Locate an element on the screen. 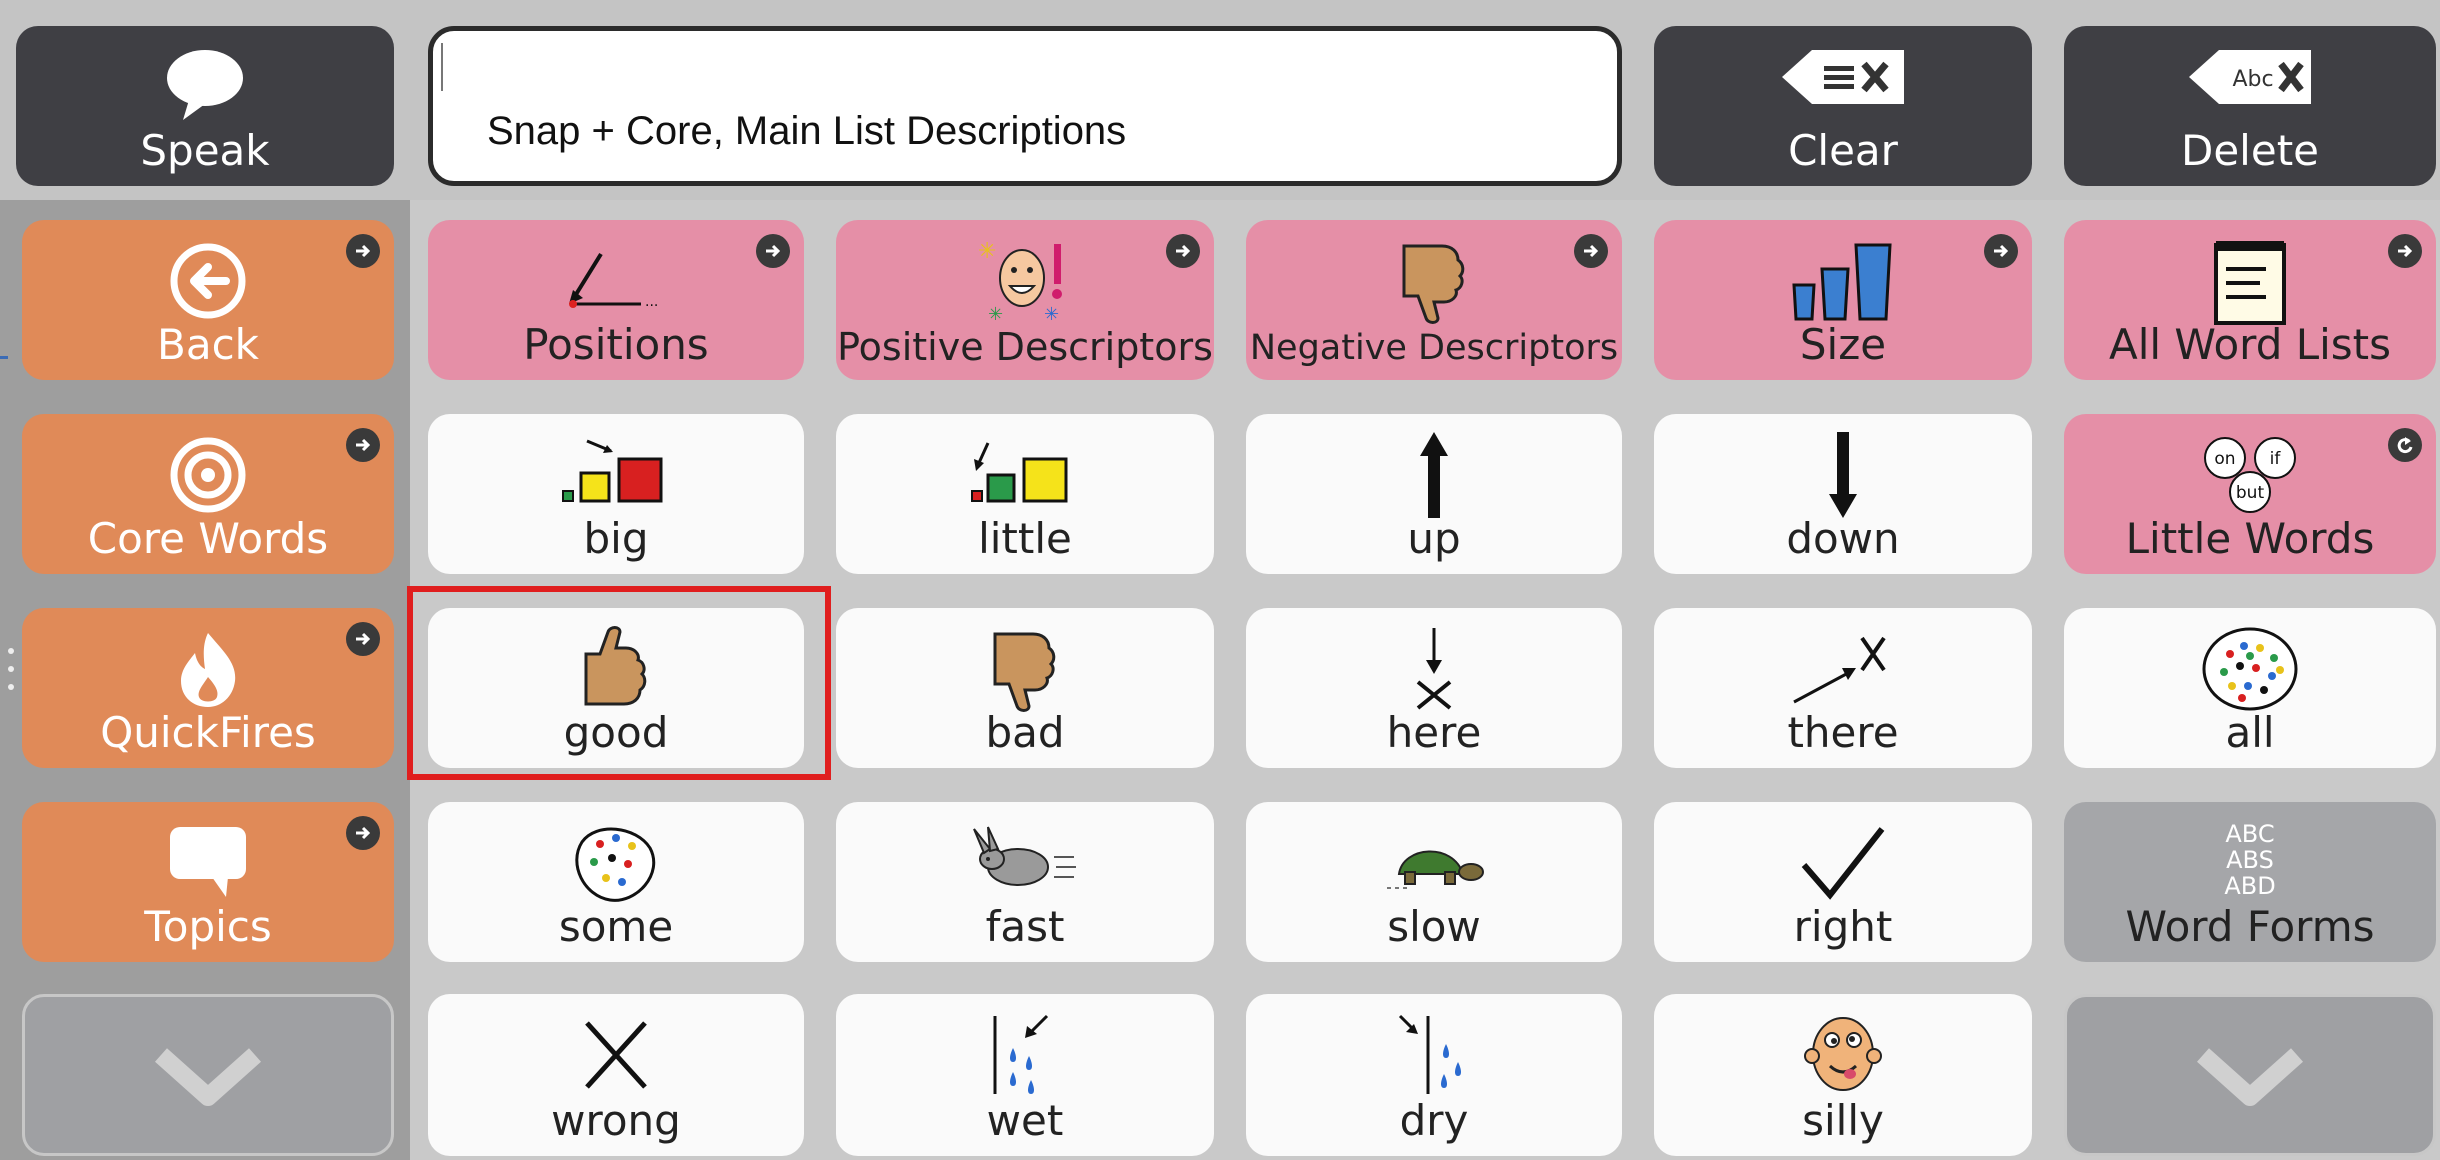 This screenshot has height=1160, width=2440. rabbit-icon is located at coordinates (1025, 863).